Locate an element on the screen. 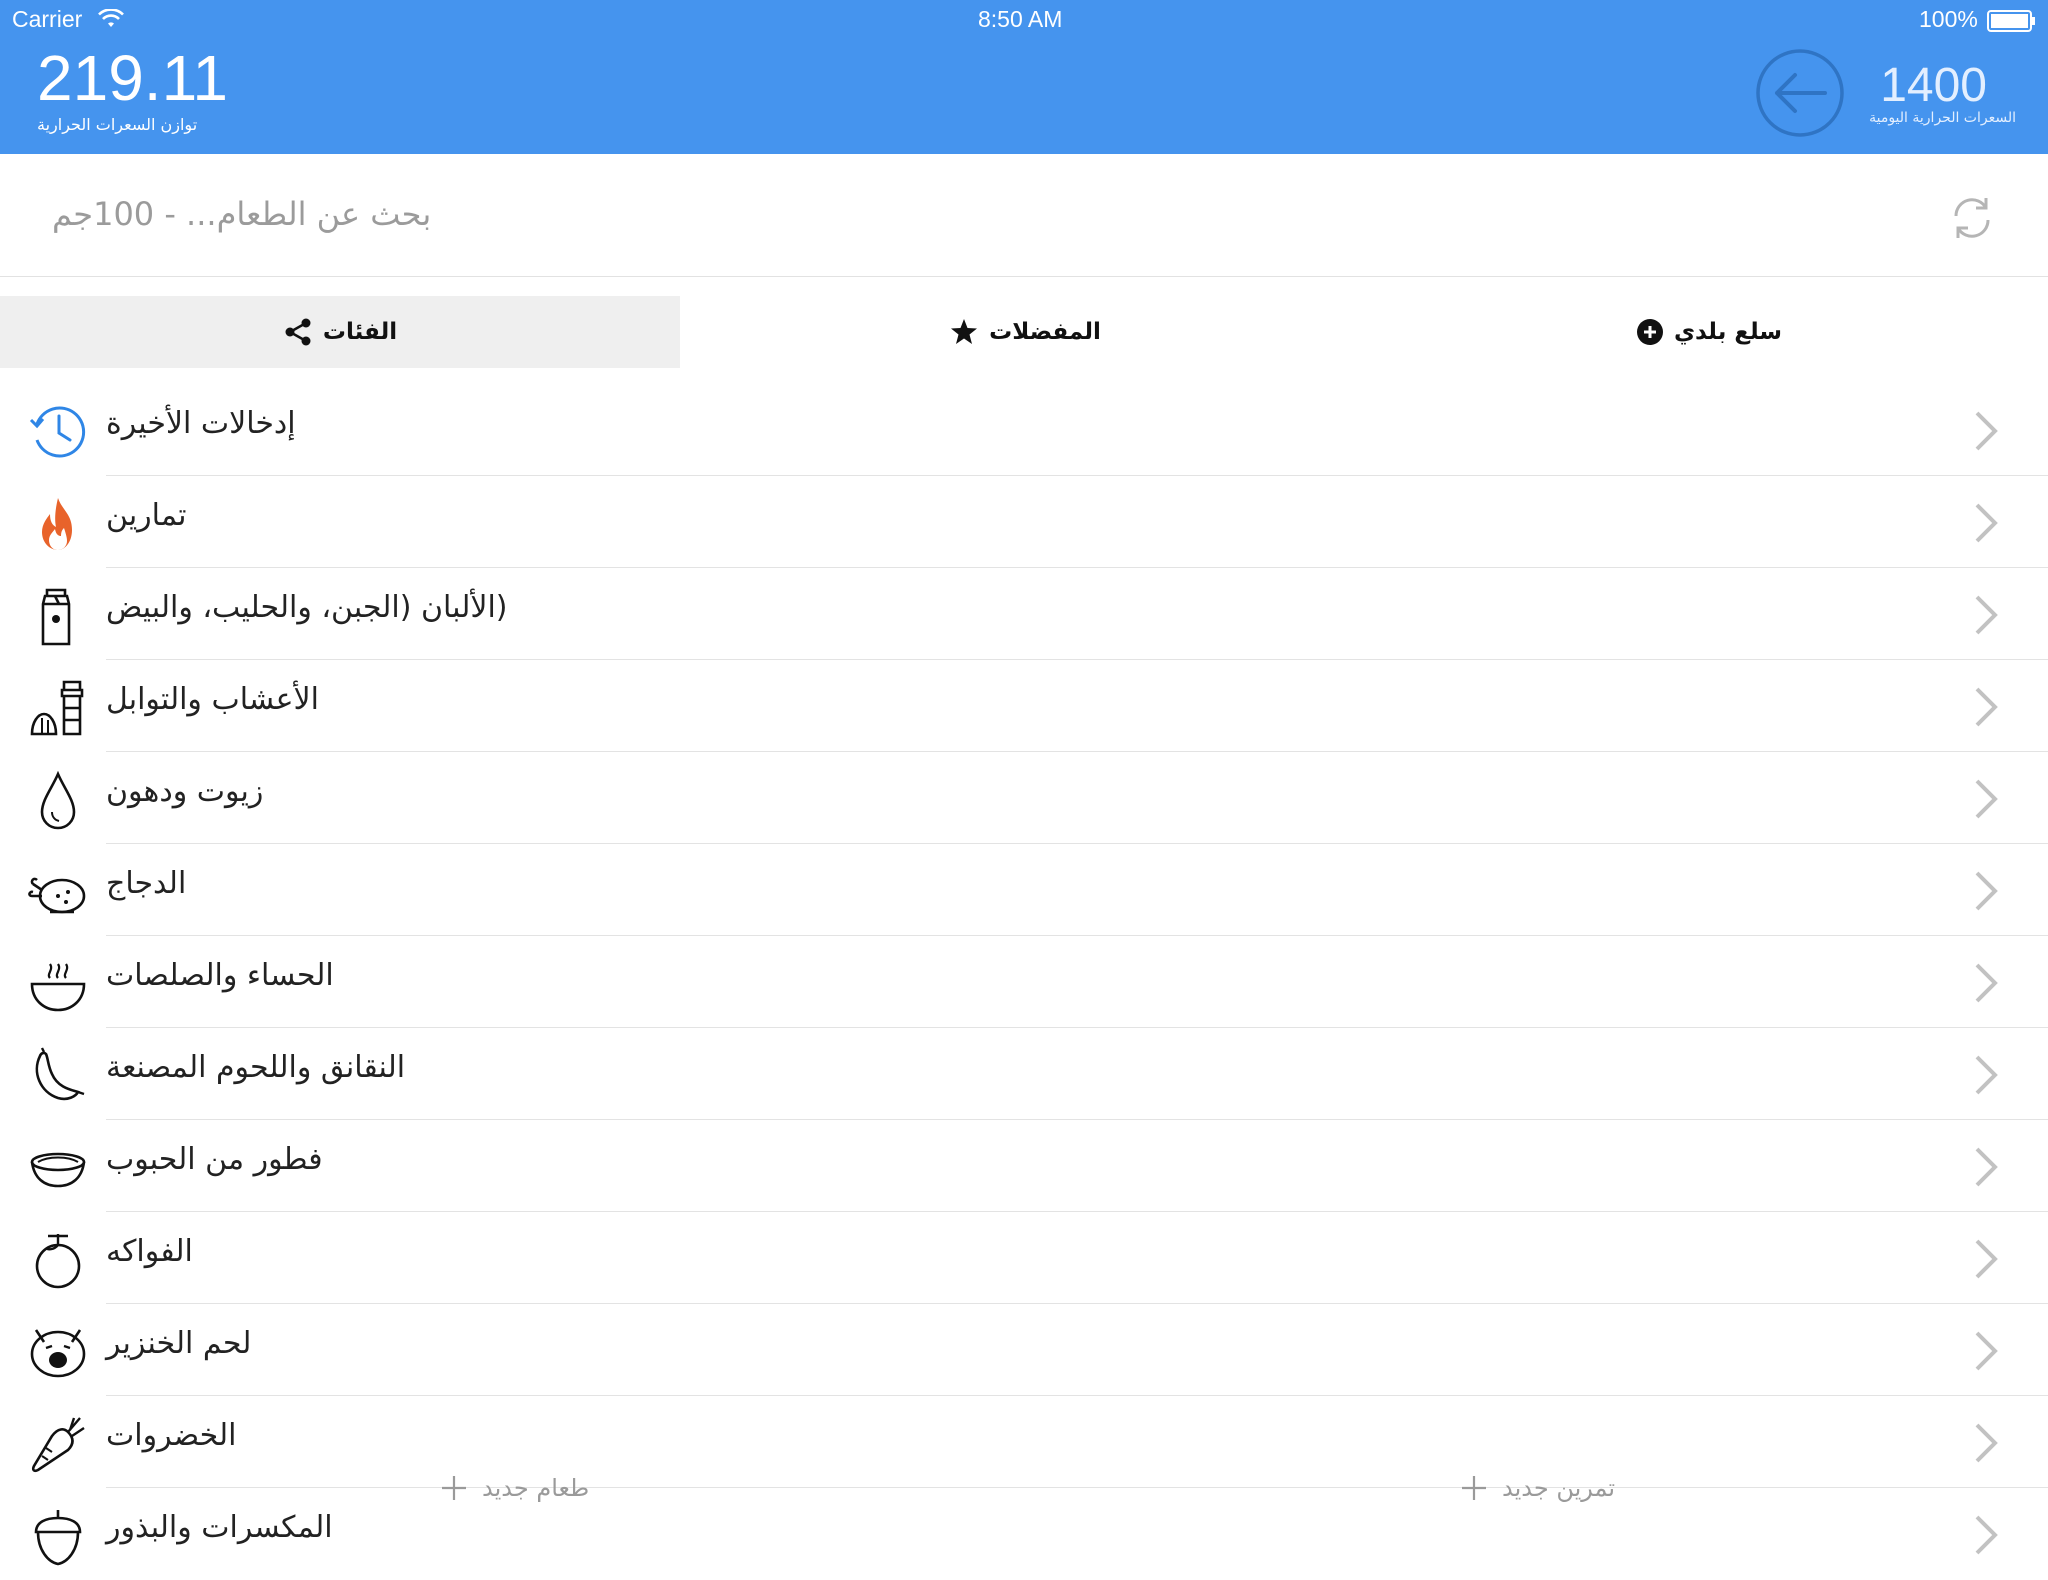  spice-grinder-icon is located at coordinates (57, 708).